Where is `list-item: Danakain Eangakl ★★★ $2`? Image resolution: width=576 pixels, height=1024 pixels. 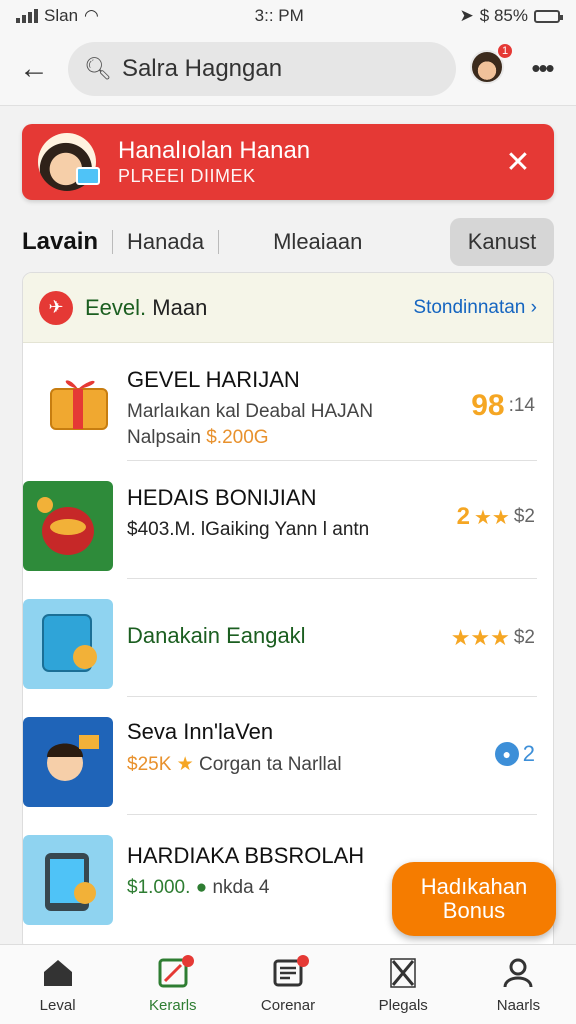
list-item: Danakain Eangakl ★★★ $2 is located at coordinates (288, 638).